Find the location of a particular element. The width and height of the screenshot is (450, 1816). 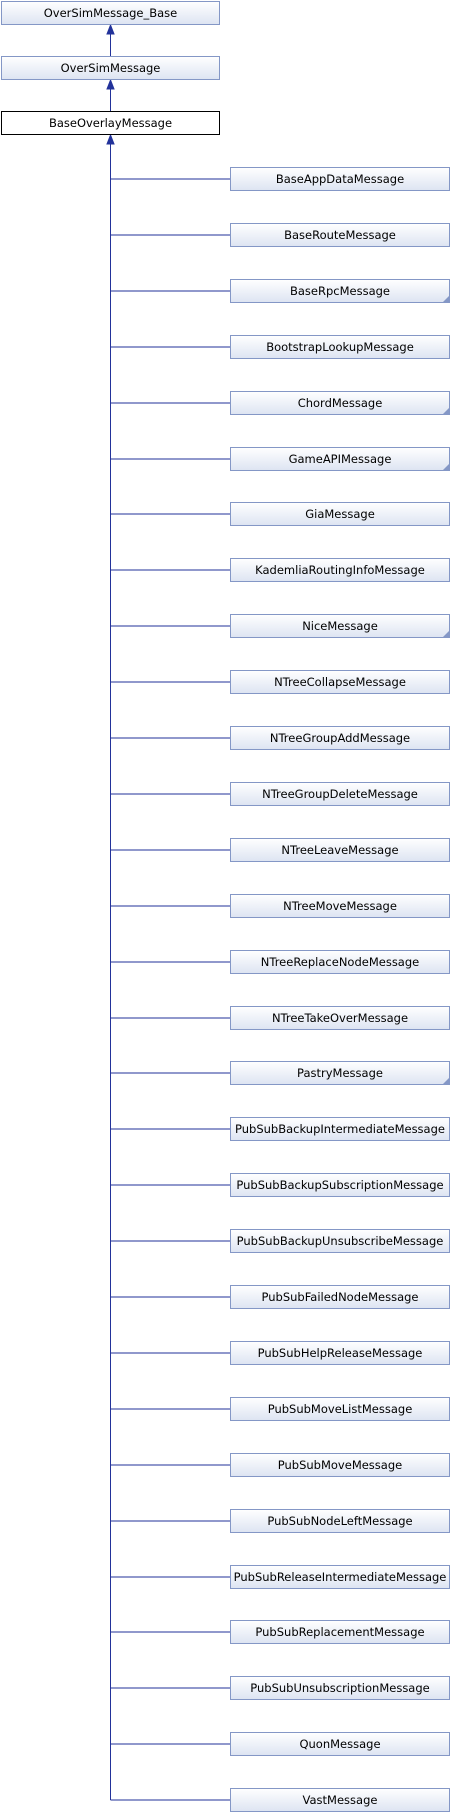

class-node-quon-message-label: QuonMessage is located at coordinates (339, 1744).